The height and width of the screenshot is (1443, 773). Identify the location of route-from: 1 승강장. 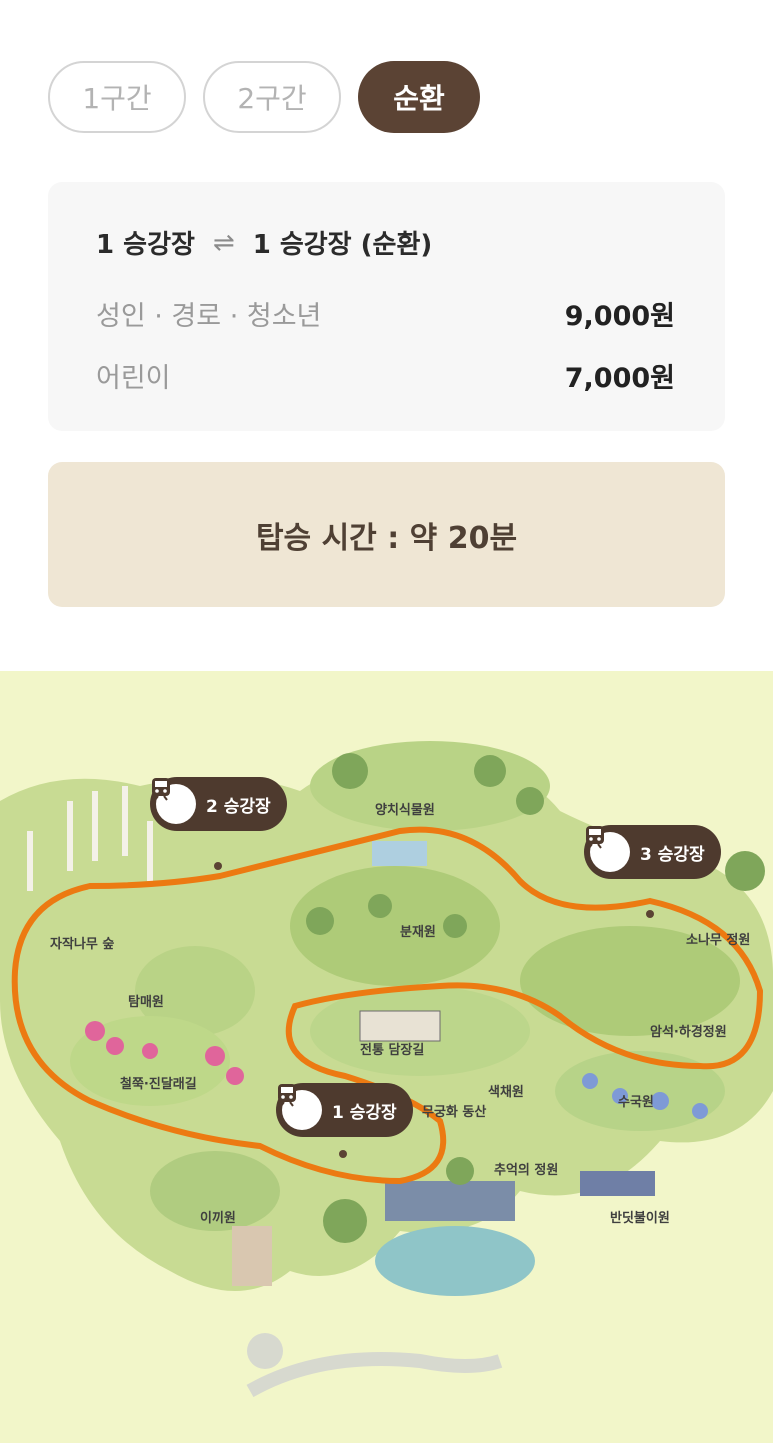
(145, 245).